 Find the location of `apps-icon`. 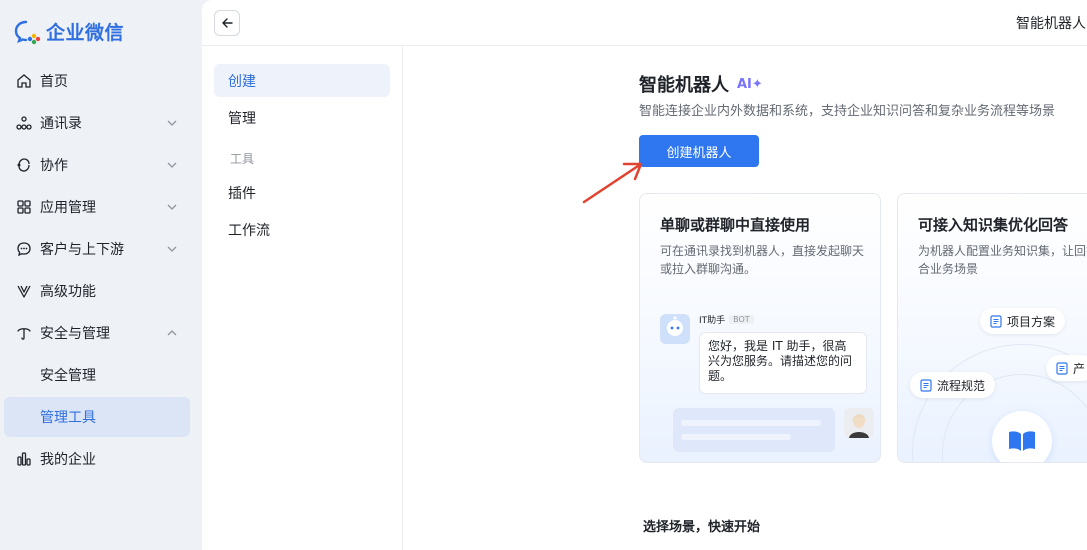

apps-icon is located at coordinates (24, 207).